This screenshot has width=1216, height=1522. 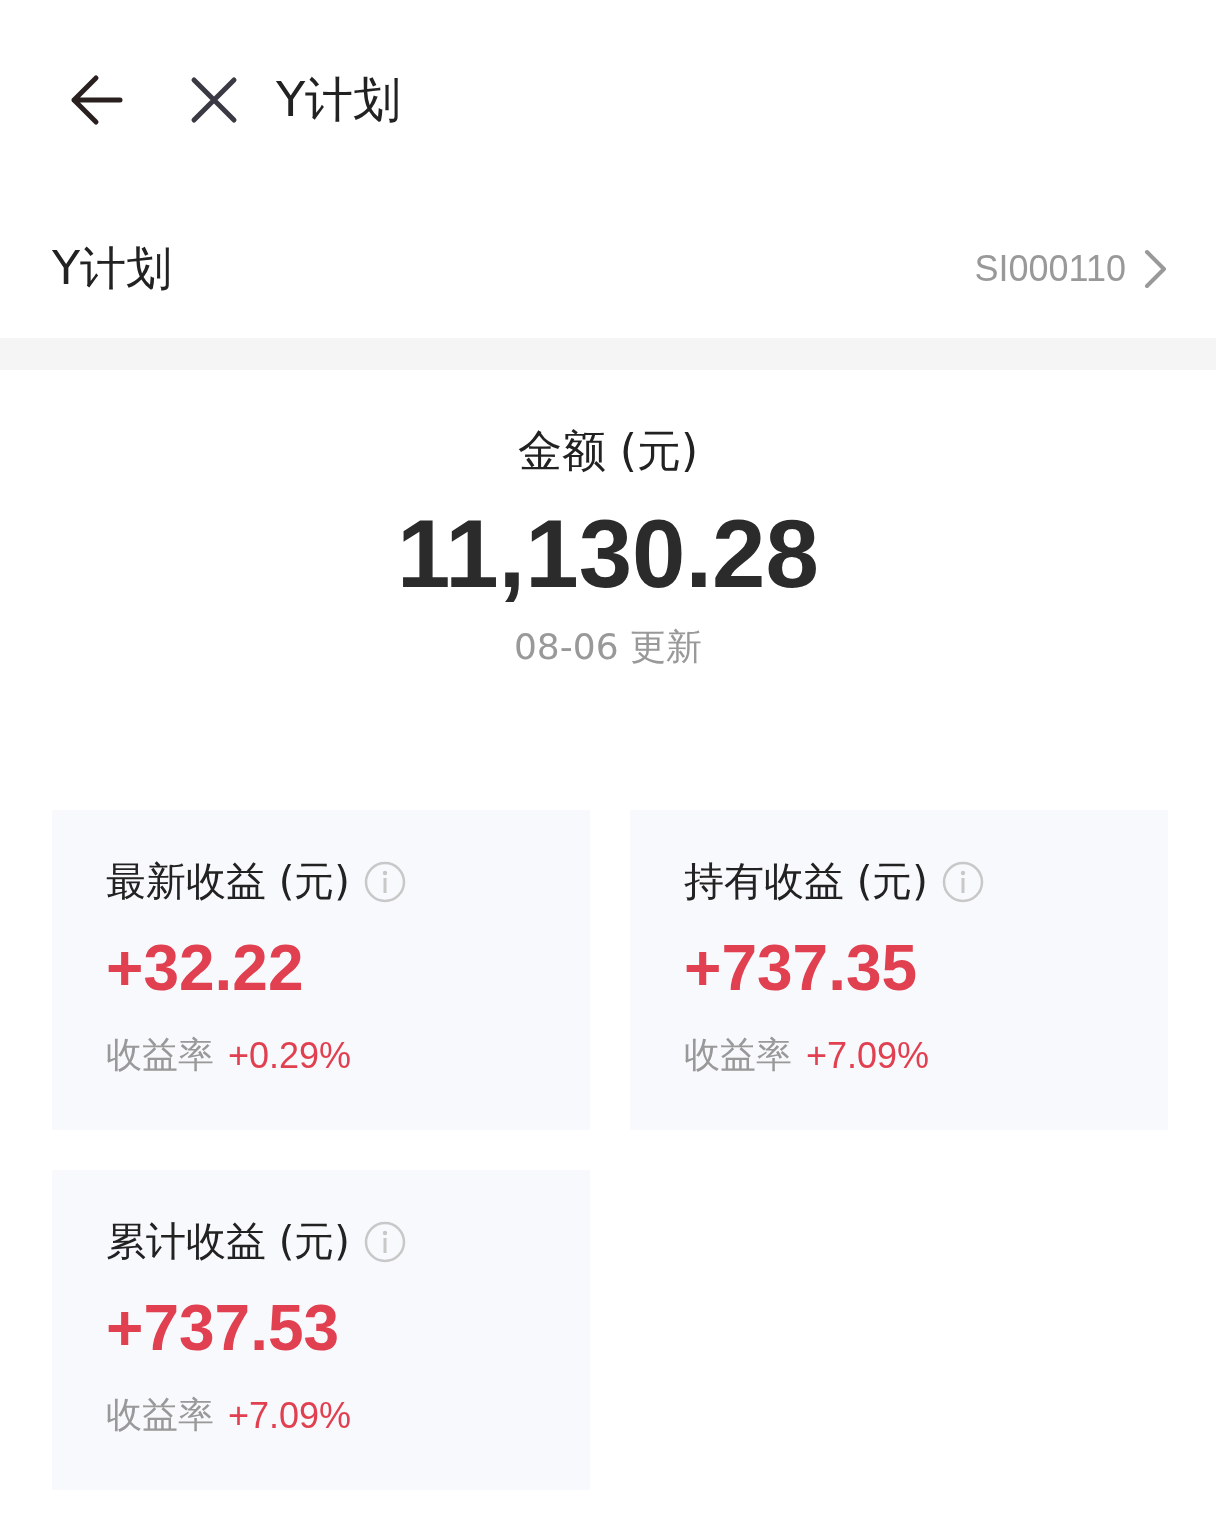 What do you see at coordinates (801, 968) in the screenshot?
I see `earnings-value: +737.35` at bounding box center [801, 968].